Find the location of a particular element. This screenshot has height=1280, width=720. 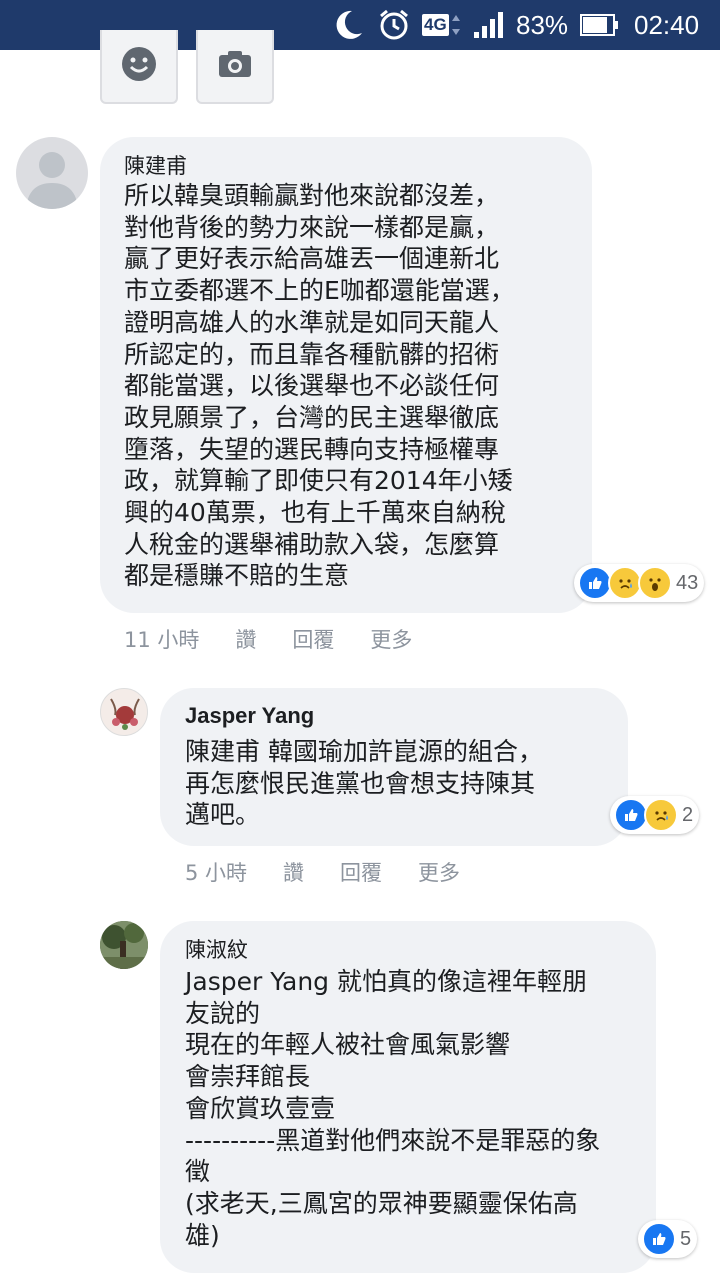

comment-text: 陳建甫 韓國瑜加許崑源的組合， 再怎麼恨民進黨也會想支持陳其 邁吧。 is located at coordinates (364, 783).